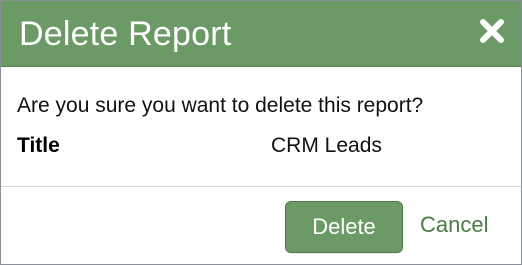 This screenshot has width=522, height=265. I want to click on close-icon, so click(492, 31).